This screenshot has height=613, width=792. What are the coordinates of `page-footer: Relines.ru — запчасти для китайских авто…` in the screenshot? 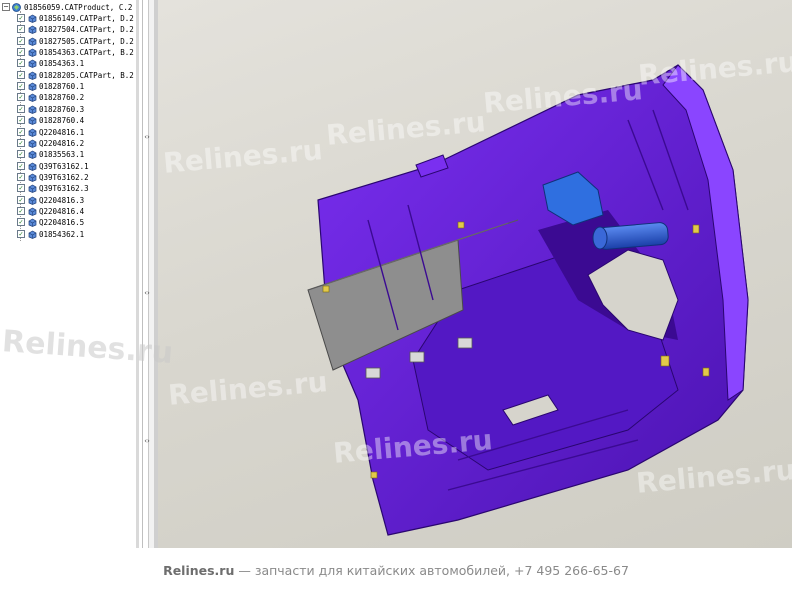 It's located at (396, 580).